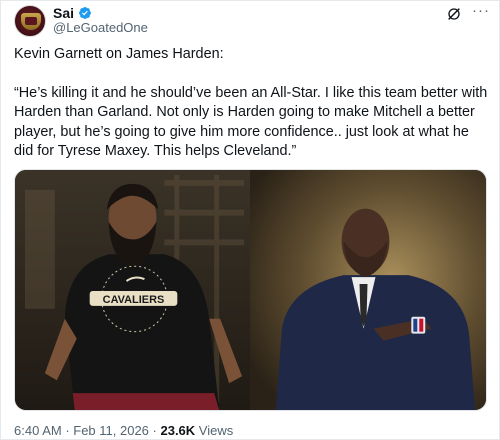 The height and width of the screenshot is (440, 500). What do you see at coordinates (111, 430) in the screenshot?
I see `tweet-date: Feb 11, 2026` at bounding box center [111, 430].